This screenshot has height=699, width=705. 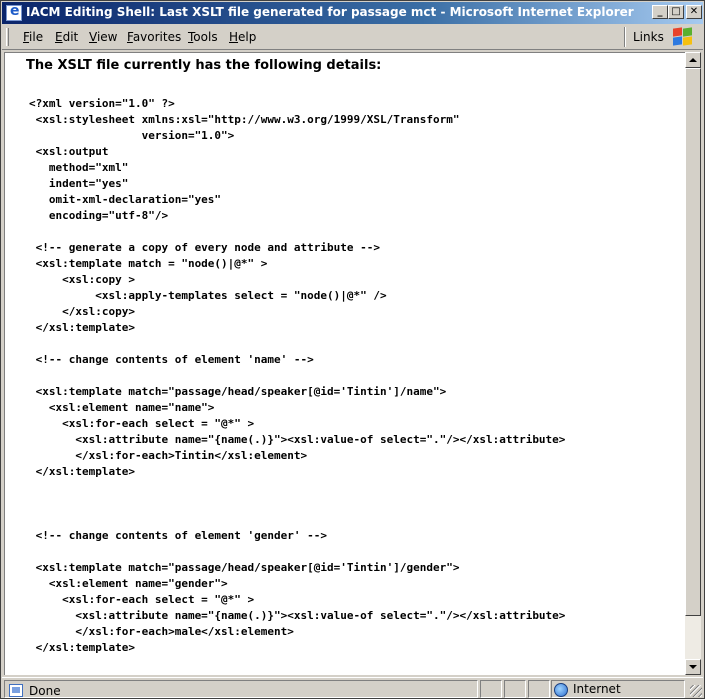 What do you see at coordinates (625, 37) in the screenshot?
I see `toolbar-separator` at bounding box center [625, 37].